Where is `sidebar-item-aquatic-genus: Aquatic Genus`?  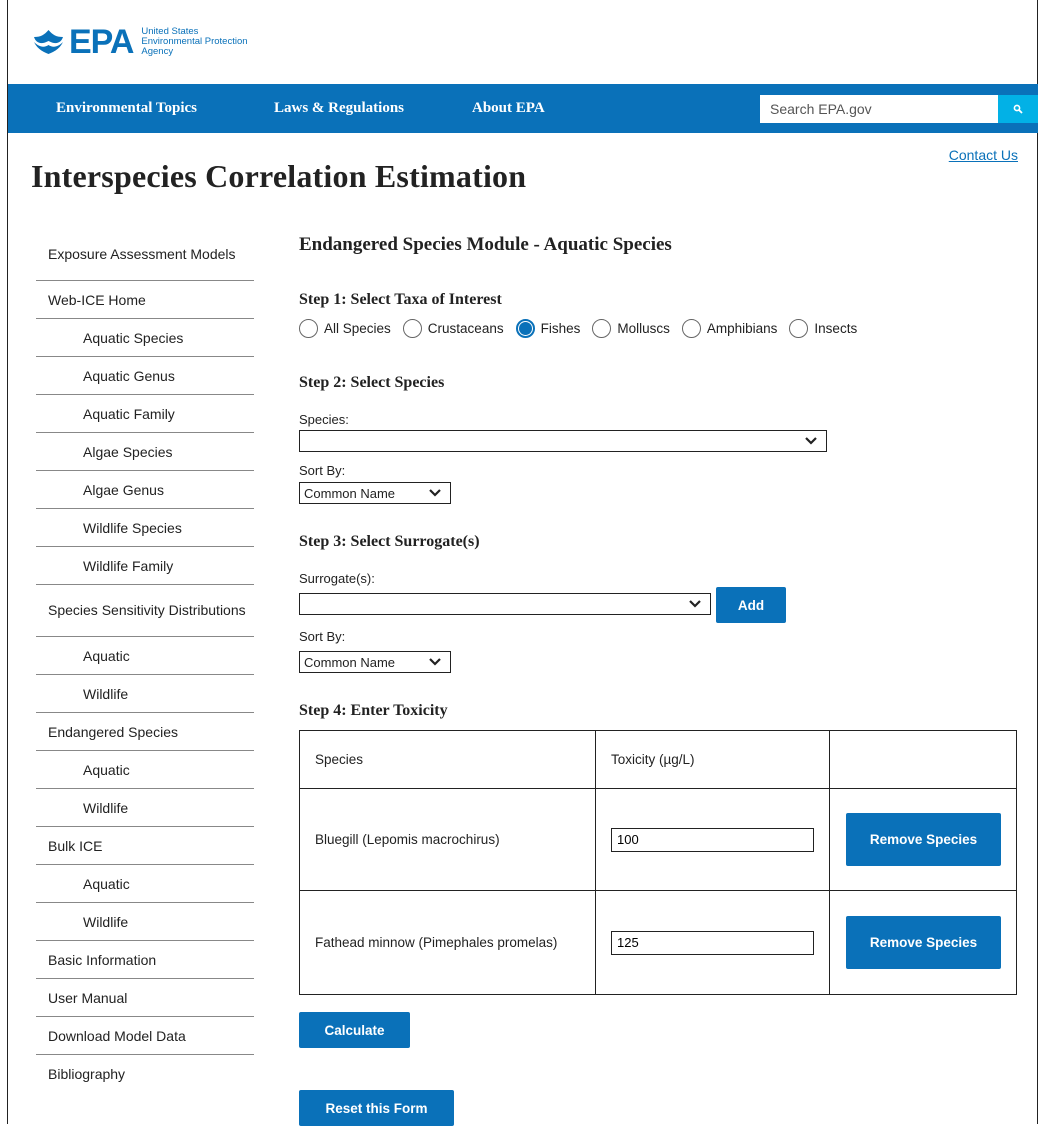
sidebar-item-aquatic-genus: Aquatic Genus is located at coordinates (145, 376).